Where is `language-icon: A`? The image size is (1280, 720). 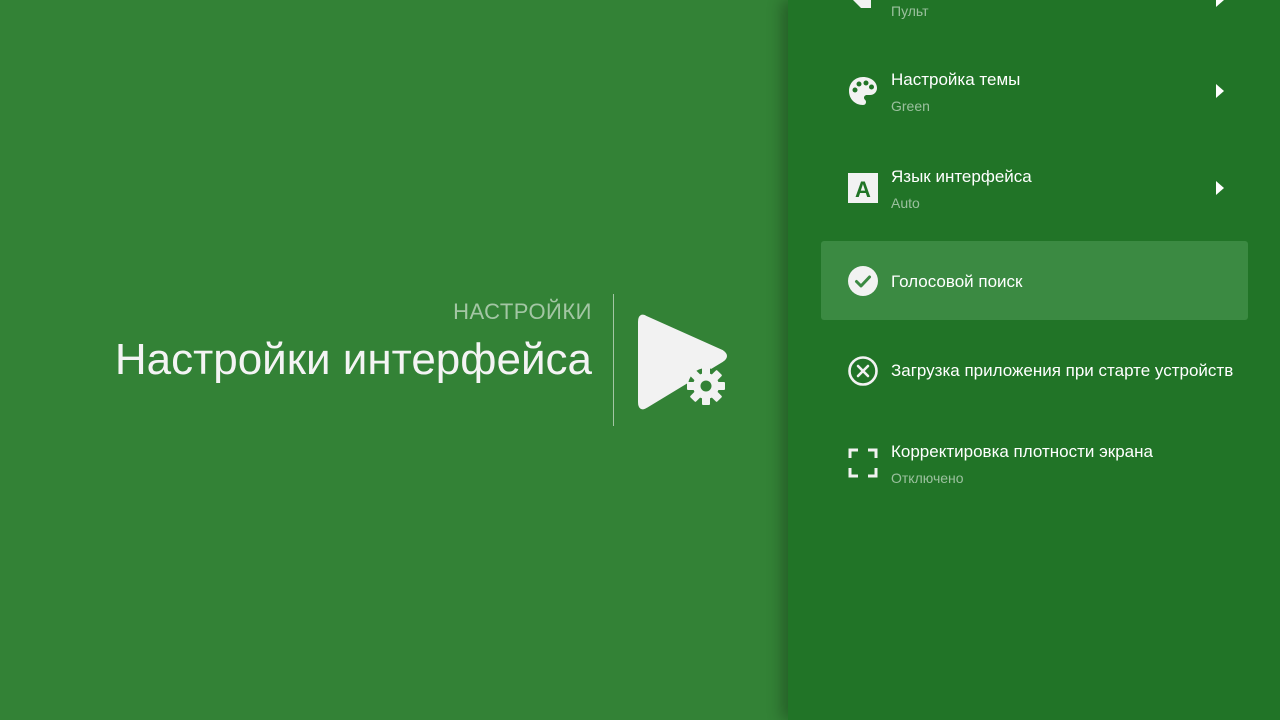
language-icon: A is located at coordinates (863, 188).